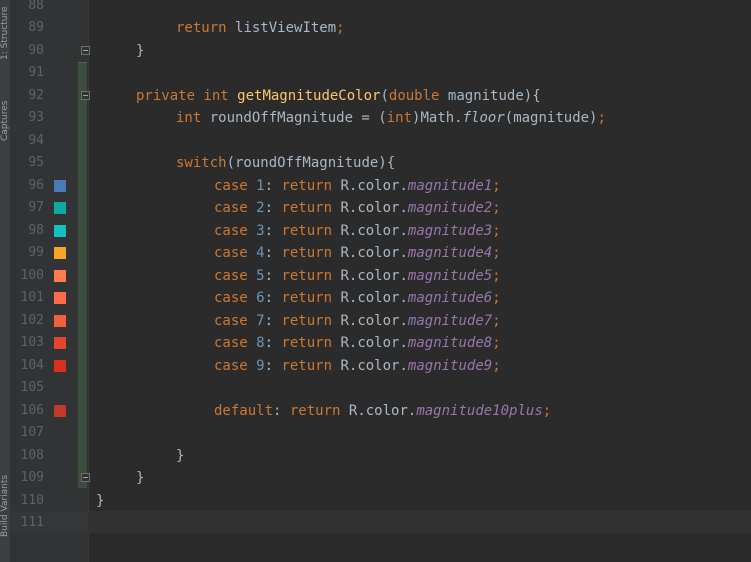 The image size is (751, 562). What do you see at coordinates (32, 387) in the screenshot?
I see `line-number: 105` at bounding box center [32, 387].